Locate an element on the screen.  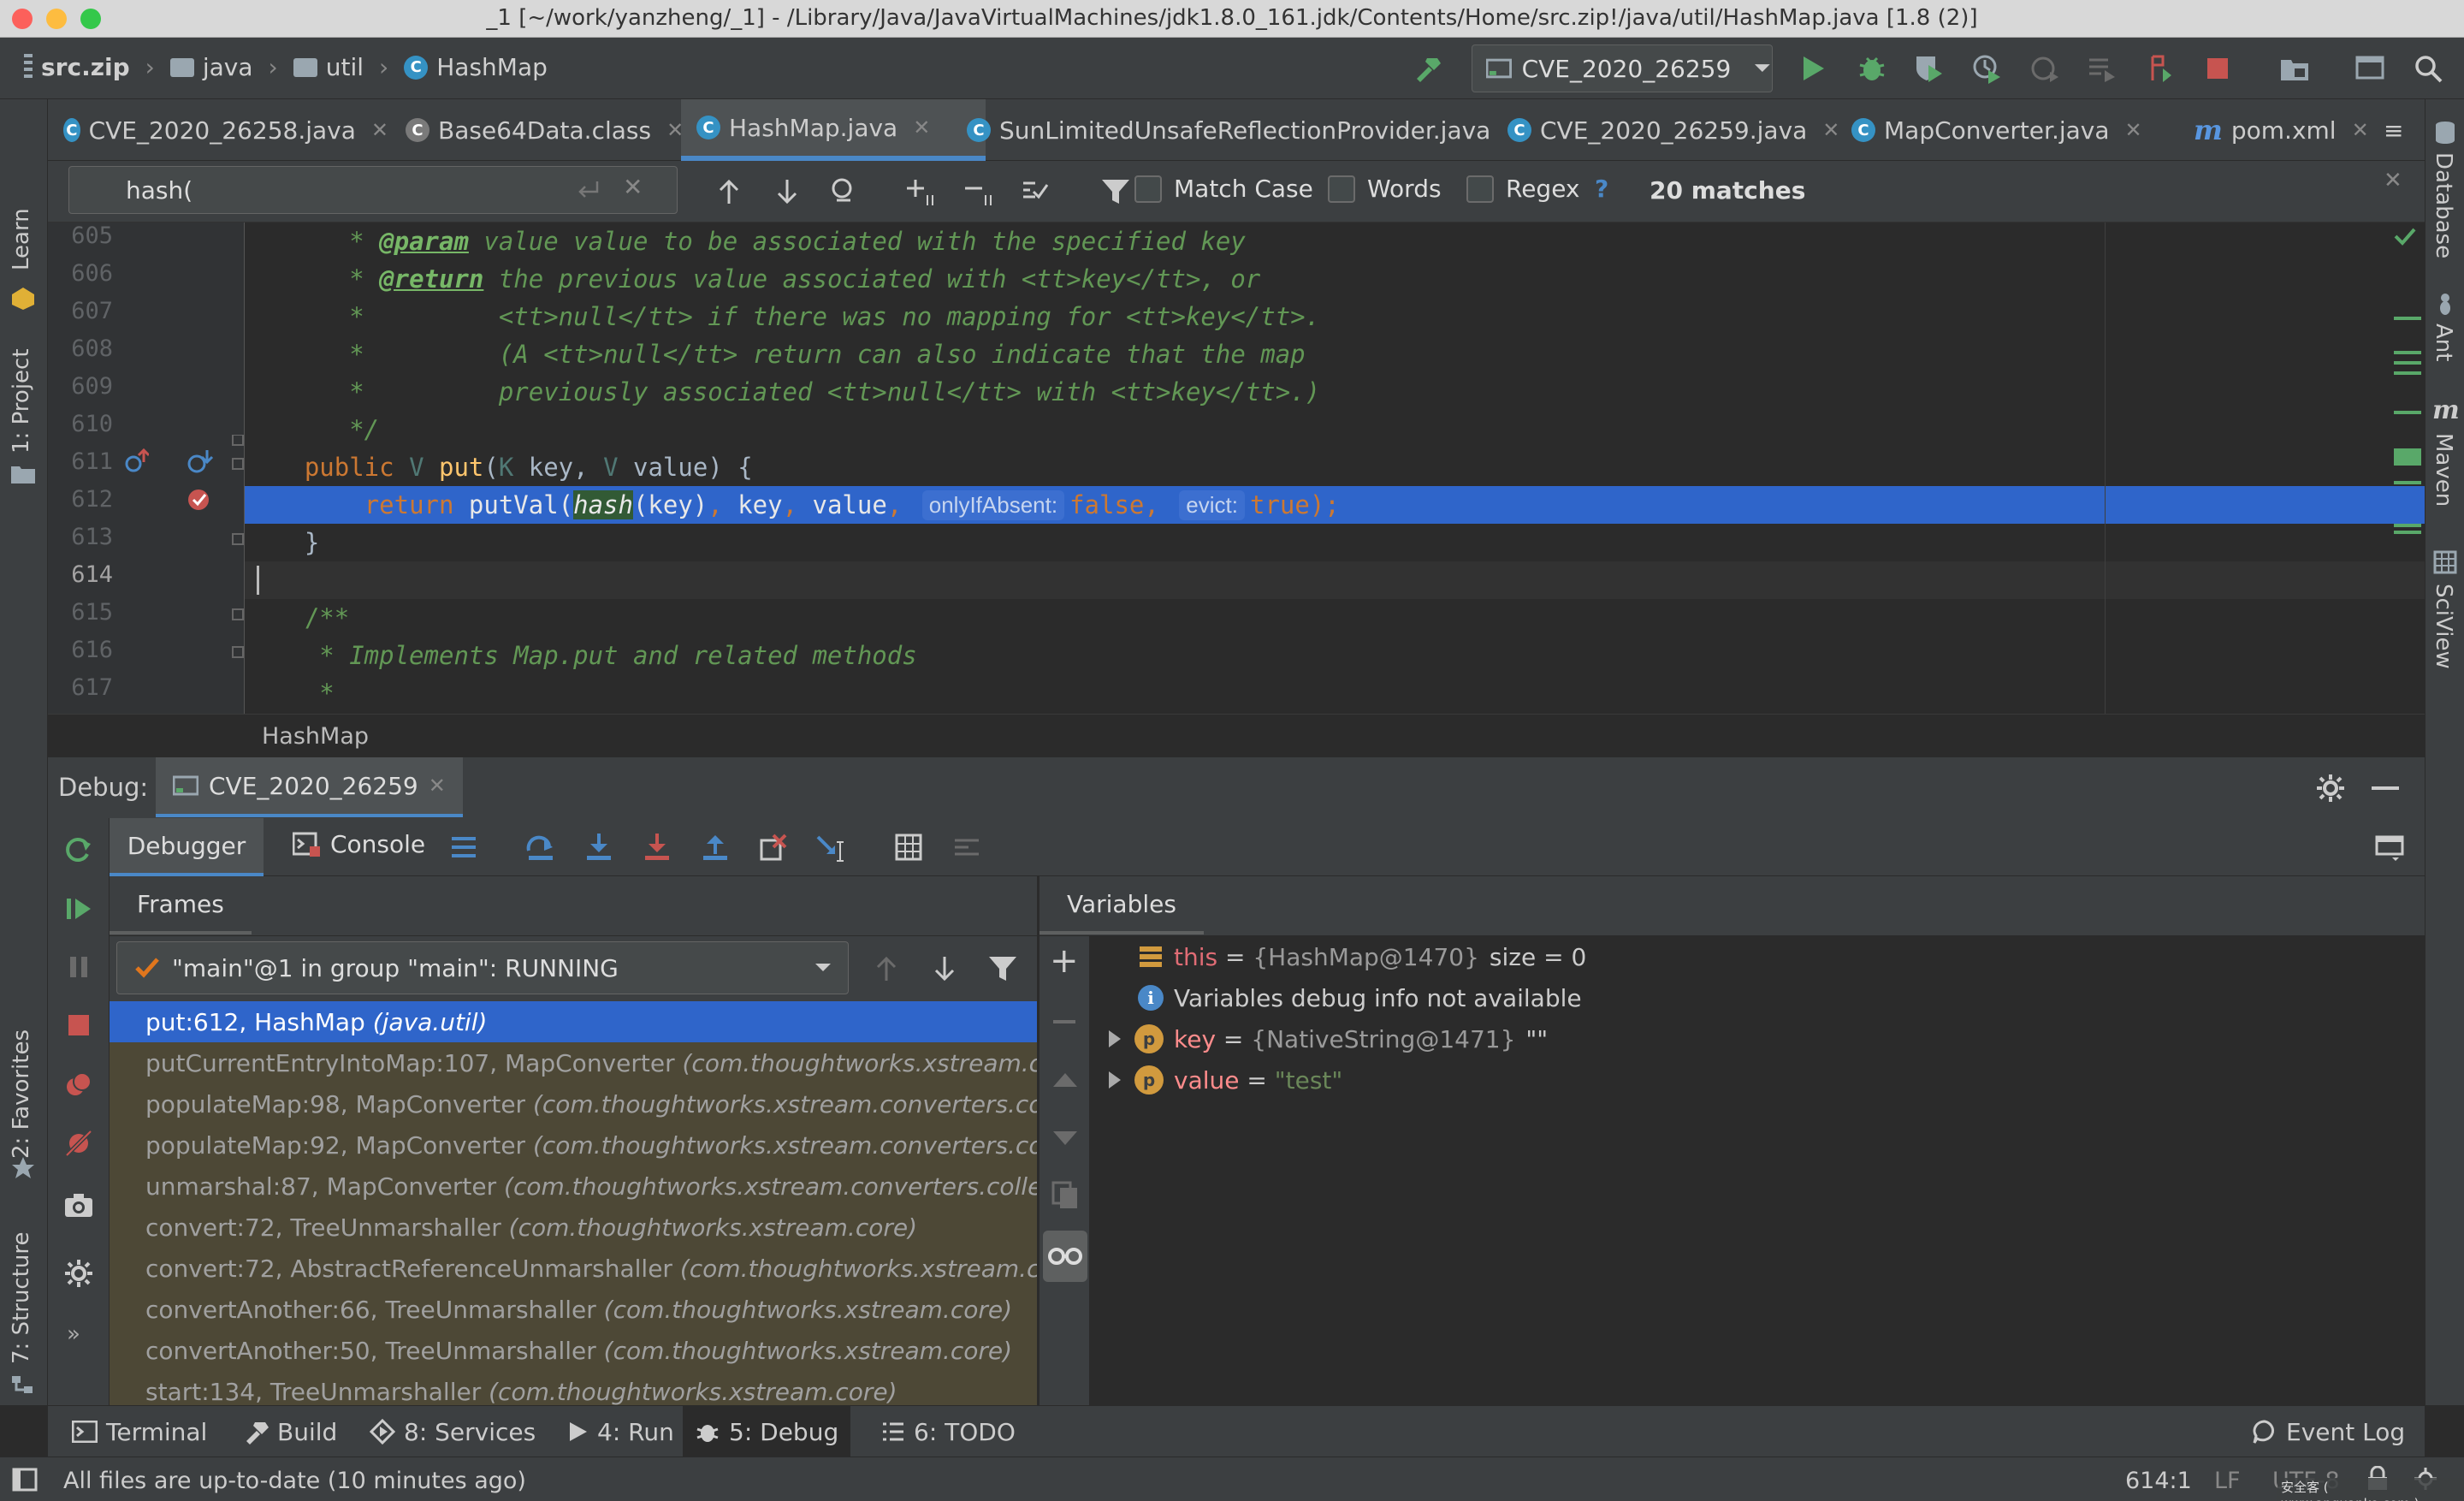
toggle-tool-windows-icon is located at coordinates (25, 1480).